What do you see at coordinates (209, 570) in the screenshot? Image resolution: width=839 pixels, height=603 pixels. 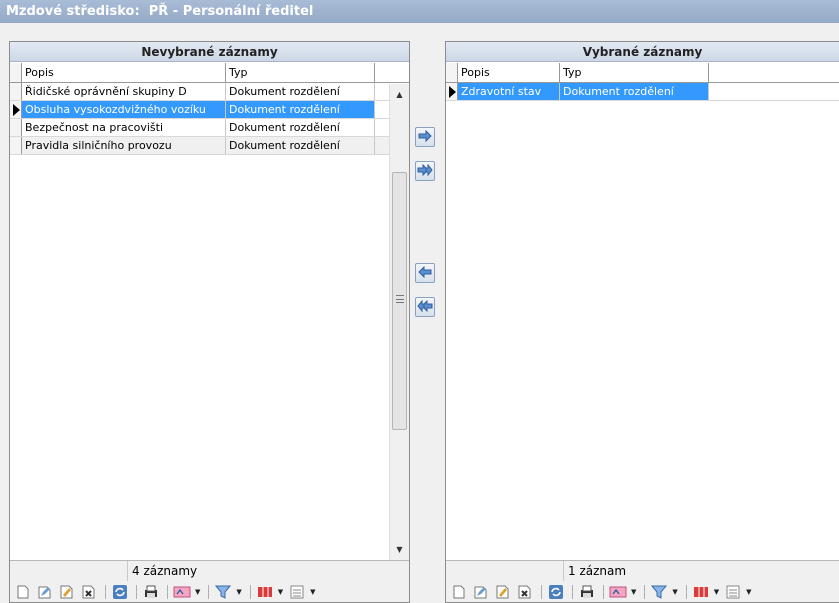 I see `status-bar: 4 záznamy` at bounding box center [209, 570].